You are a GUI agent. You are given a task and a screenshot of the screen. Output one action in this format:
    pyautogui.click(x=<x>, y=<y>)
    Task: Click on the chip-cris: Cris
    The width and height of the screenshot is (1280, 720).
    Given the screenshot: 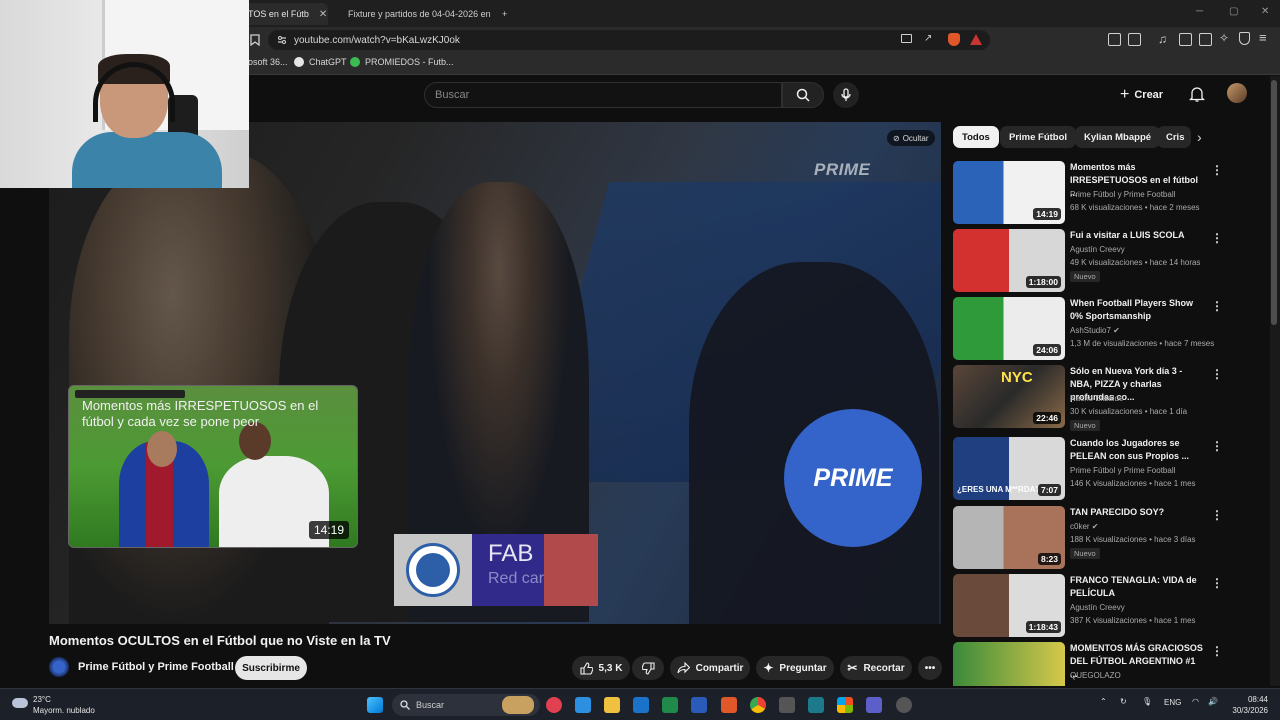 What is the action you would take?
    pyautogui.click(x=1174, y=137)
    